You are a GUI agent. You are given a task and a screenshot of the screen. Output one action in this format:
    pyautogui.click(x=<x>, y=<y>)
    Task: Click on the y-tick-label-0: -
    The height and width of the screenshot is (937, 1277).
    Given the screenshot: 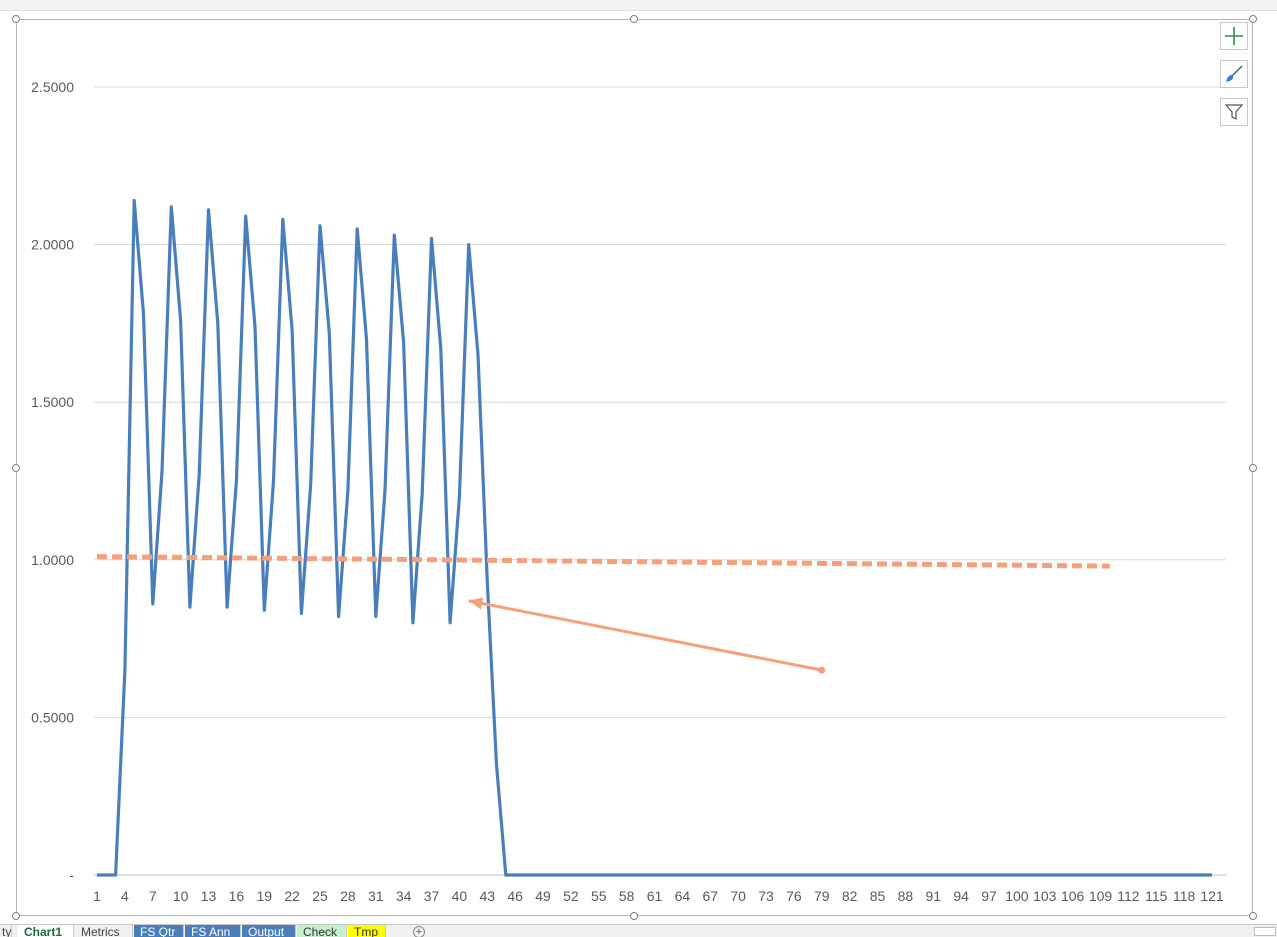 What is the action you would take?
    pyautogui.click(x=71, y=875)
    